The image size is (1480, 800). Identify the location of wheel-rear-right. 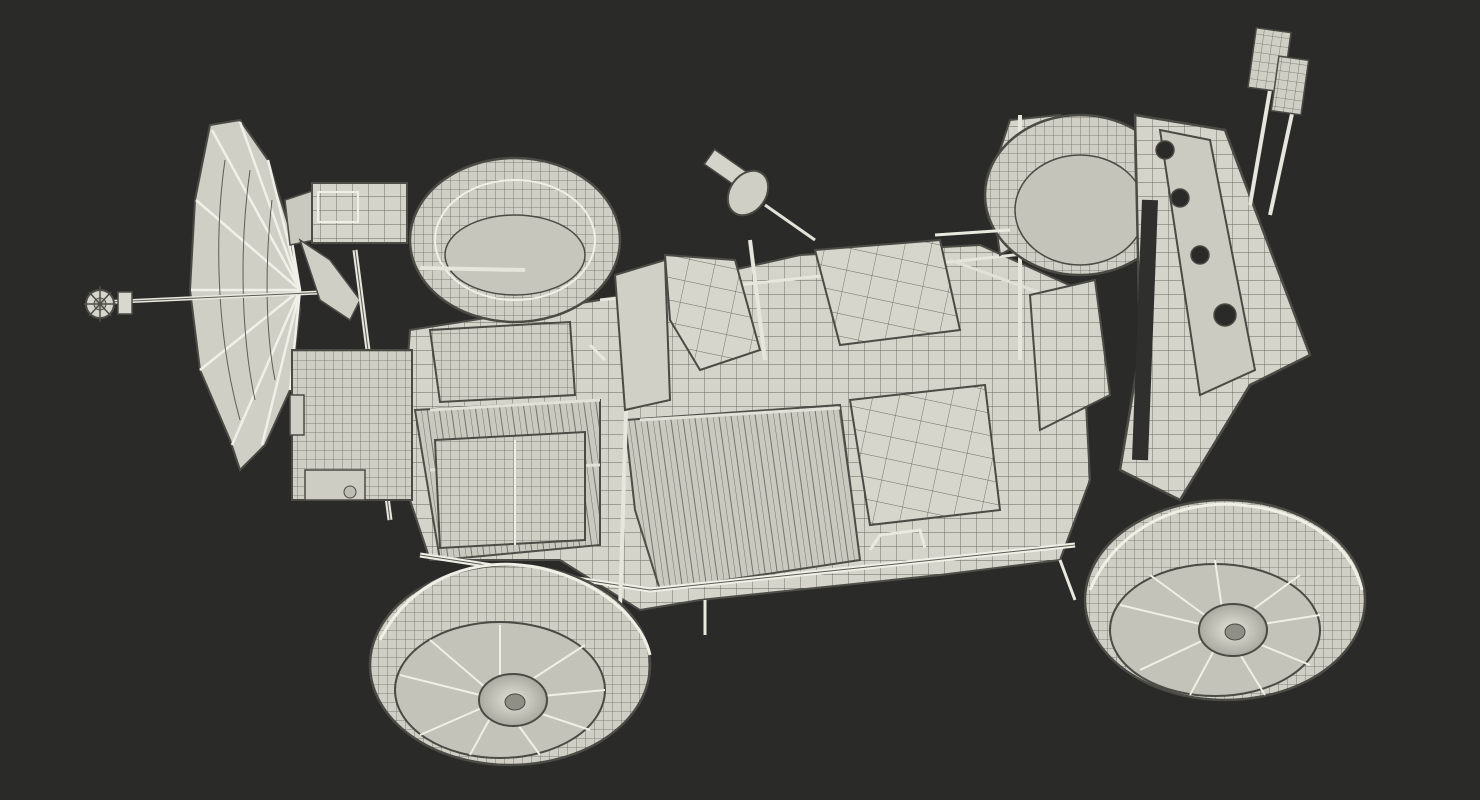
(1225, 600).